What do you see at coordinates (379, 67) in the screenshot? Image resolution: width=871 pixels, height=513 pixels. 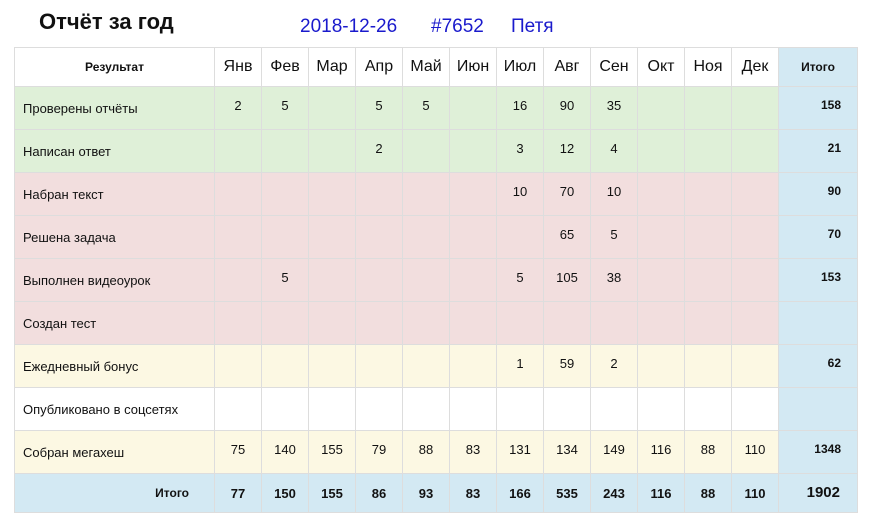 I see `month-header: Апр` at bounding box center [379, 67].